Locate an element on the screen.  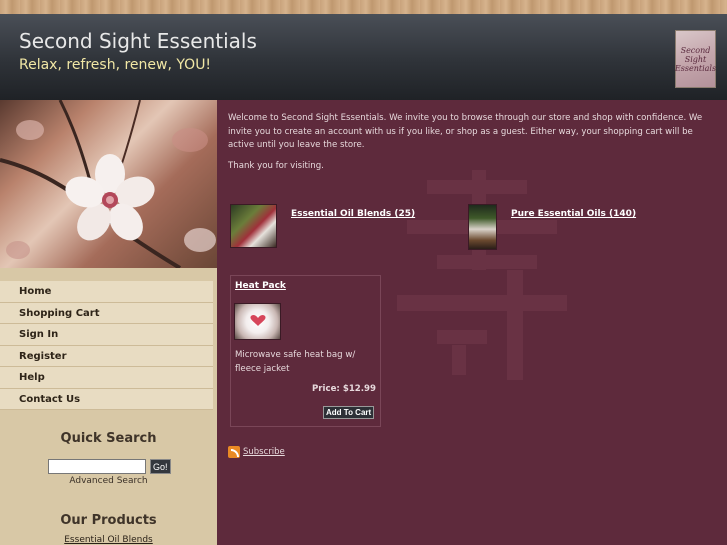
quick-search-title: Quick Search is located at coordinates (108, 438).